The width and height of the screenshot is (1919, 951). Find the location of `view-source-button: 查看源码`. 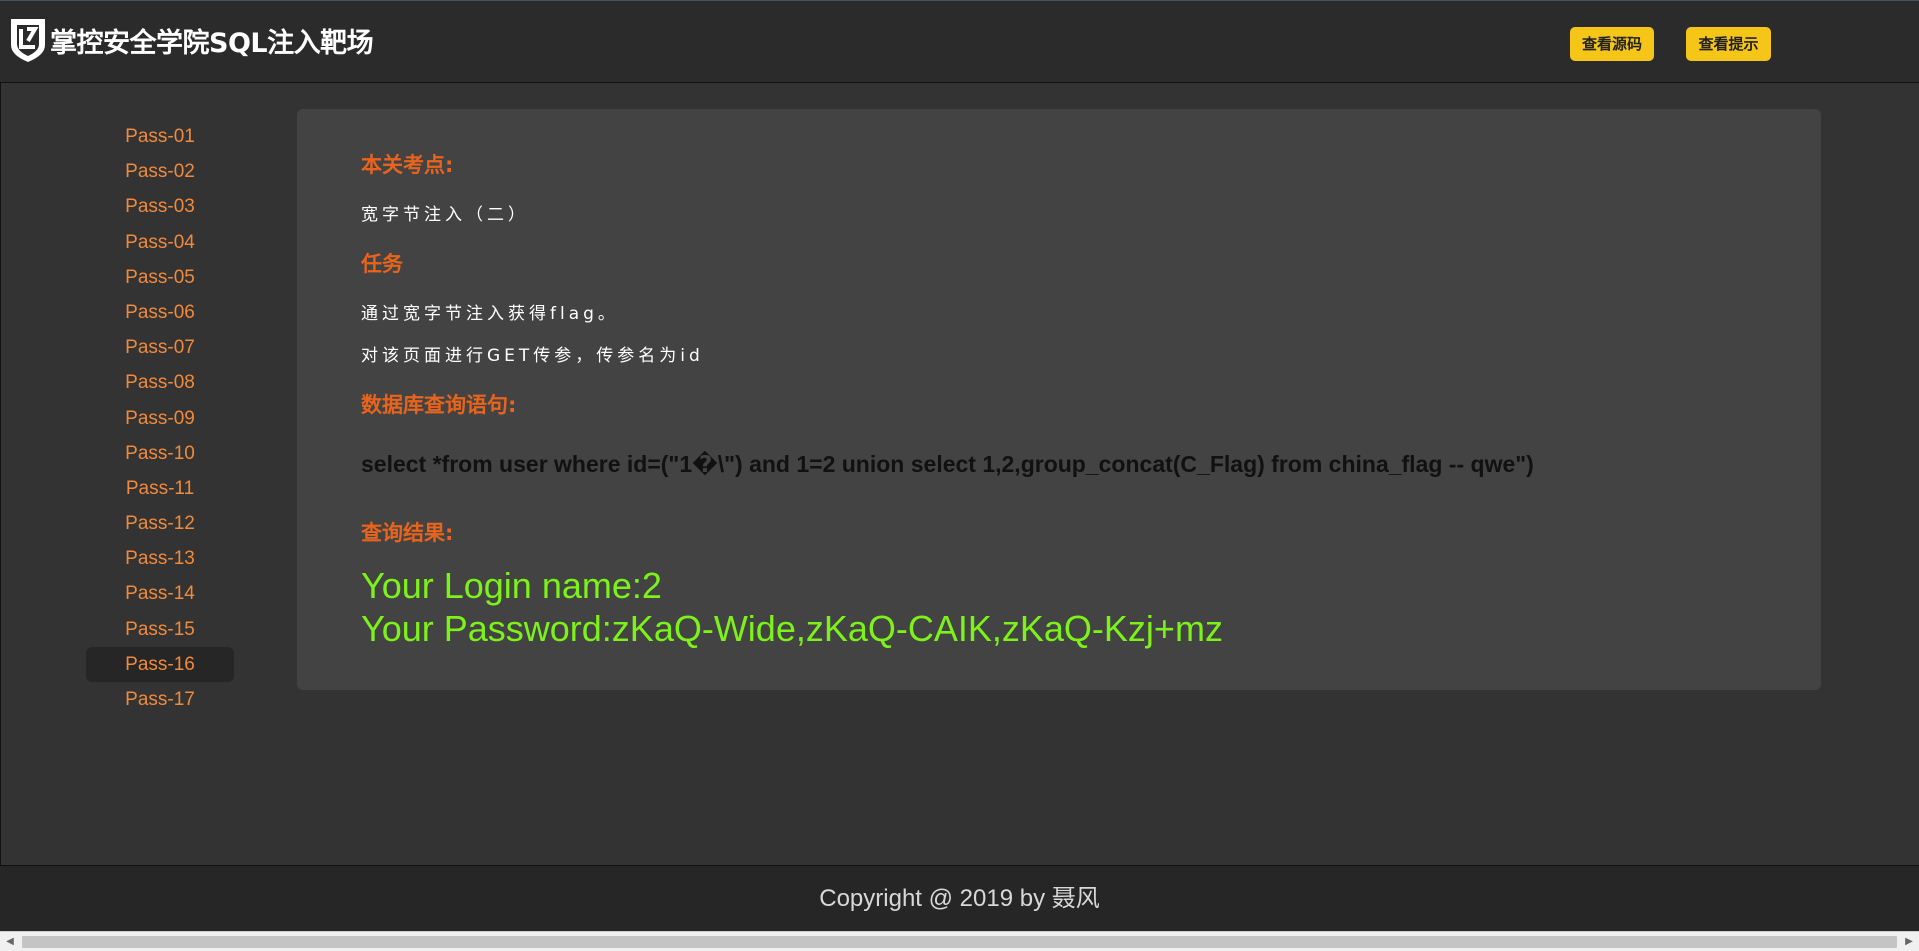

view-source-button: 查看源码 is located at coordinates (1612, 44).